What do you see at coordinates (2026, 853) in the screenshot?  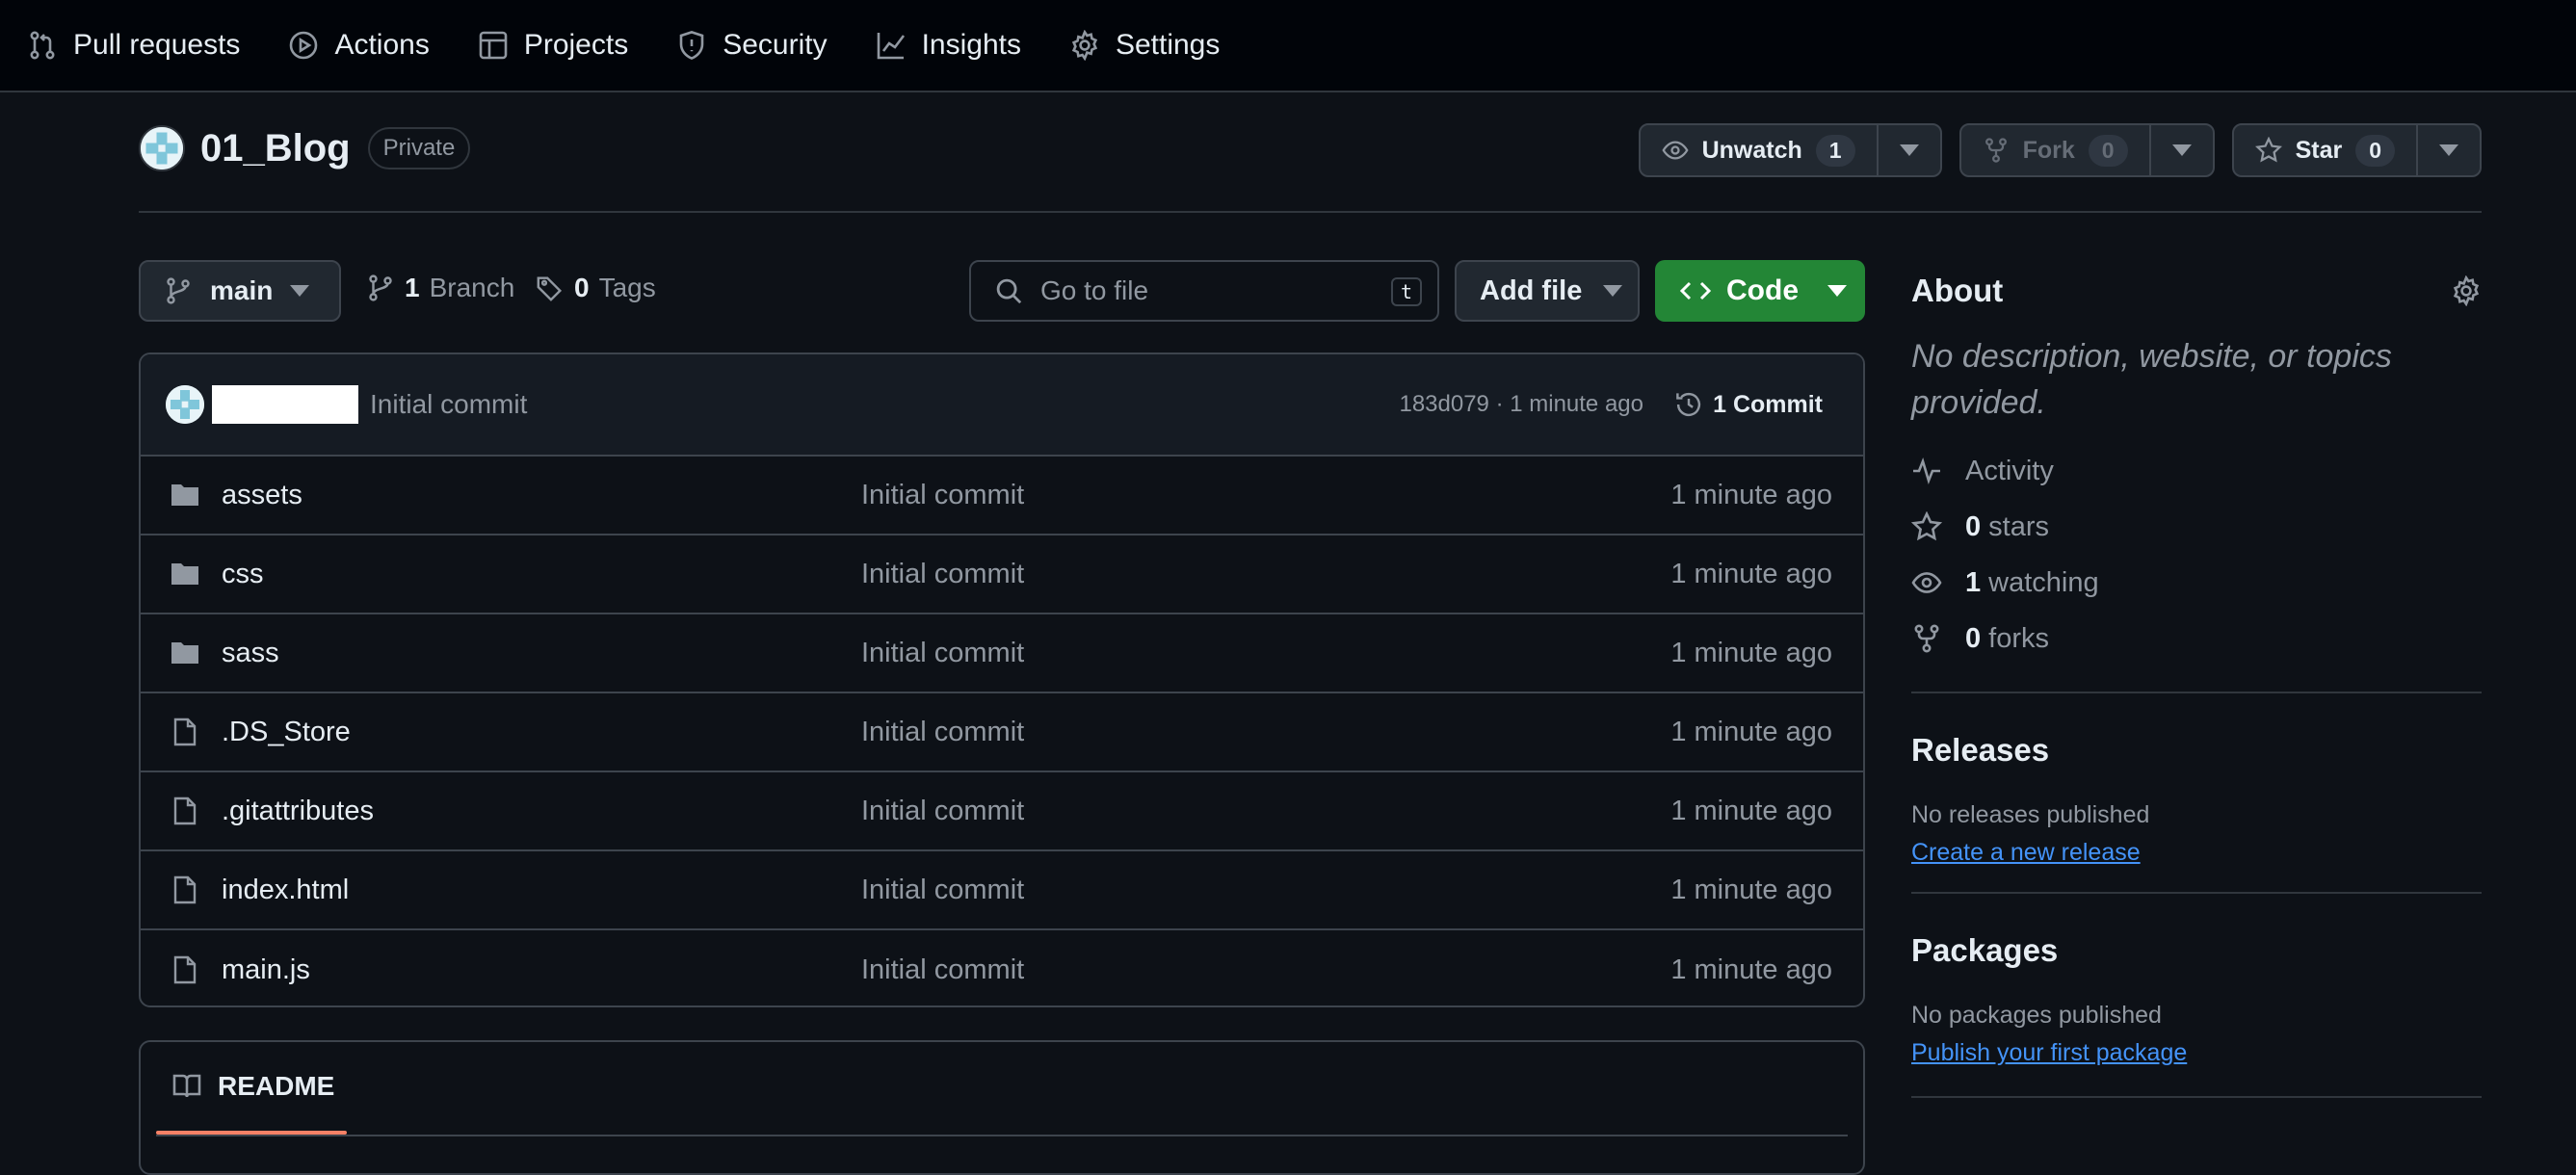 I see `create-release-link: Create a new release` at bounding box center [2026, 853].